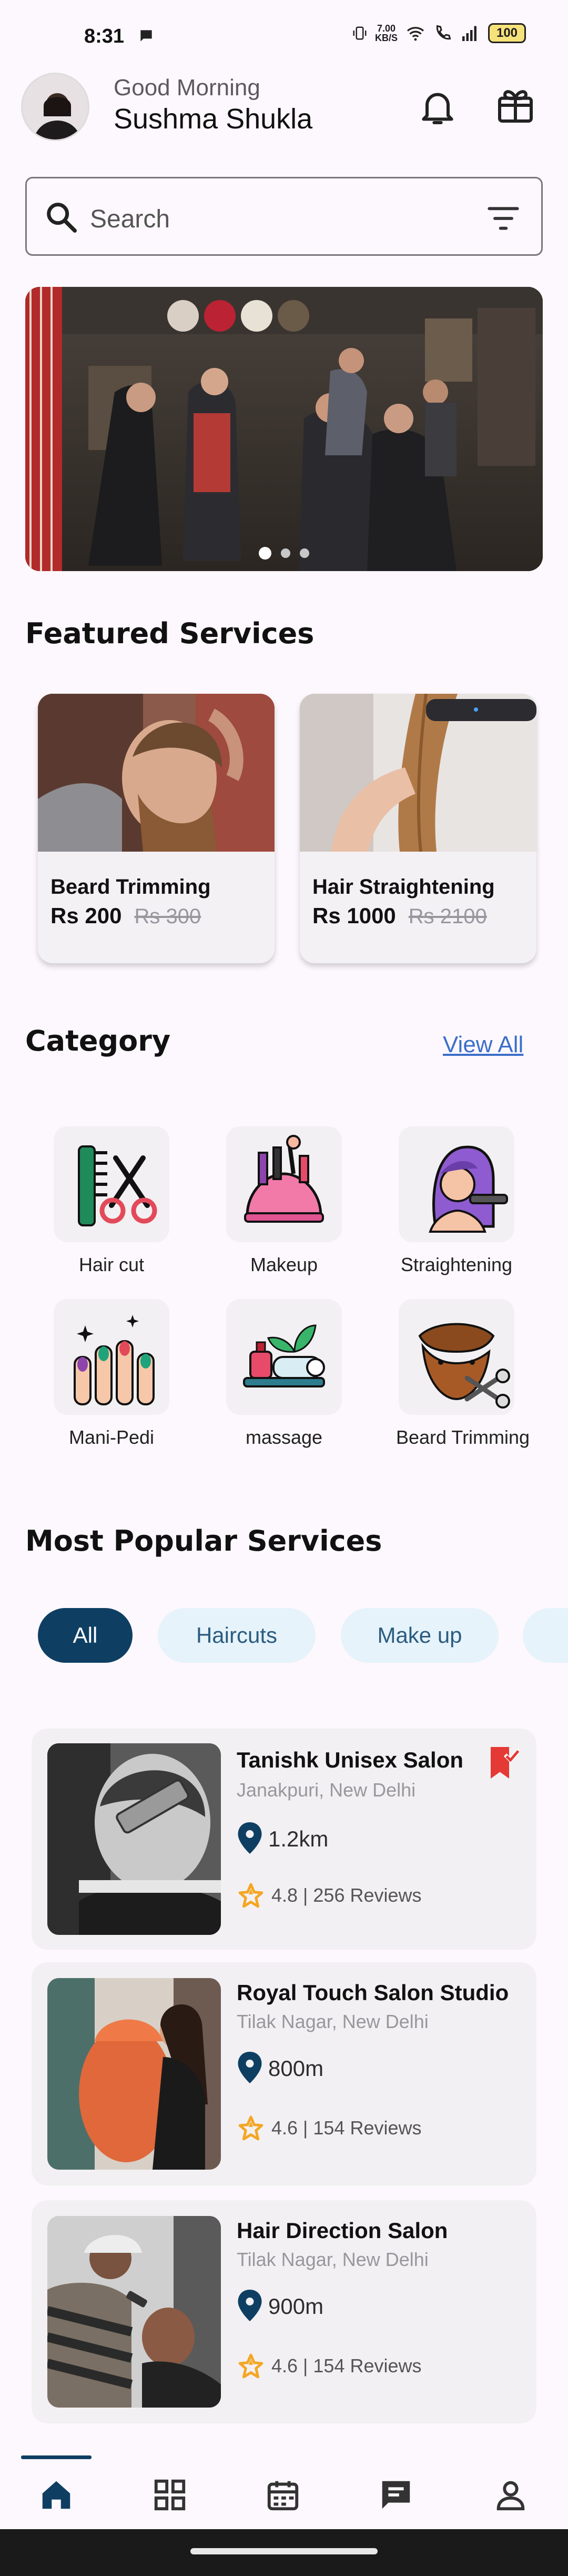 This screenshot has height=2576, width=568. Describe the element at coordinates (98, 1041) in the screenshot. I see `category-title: Category` at that location.